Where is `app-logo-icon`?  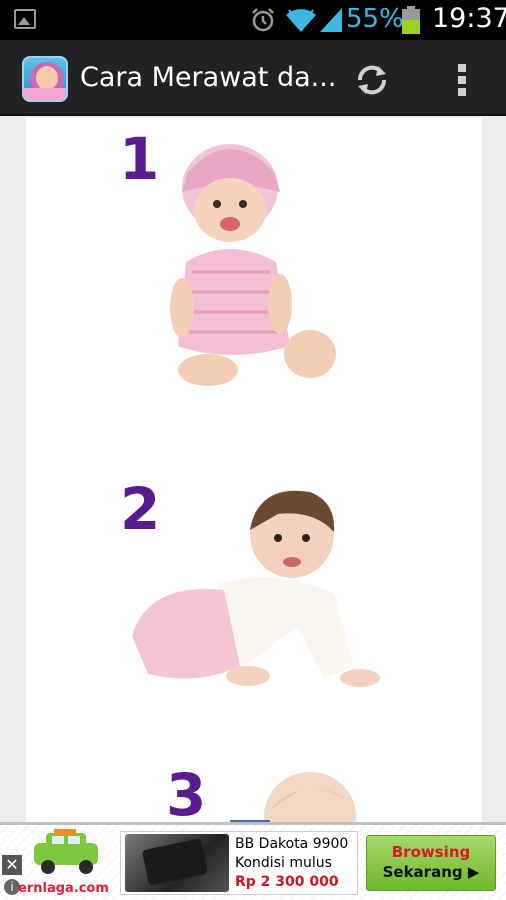 app-logo-icon is located at coordinates (45, 79).